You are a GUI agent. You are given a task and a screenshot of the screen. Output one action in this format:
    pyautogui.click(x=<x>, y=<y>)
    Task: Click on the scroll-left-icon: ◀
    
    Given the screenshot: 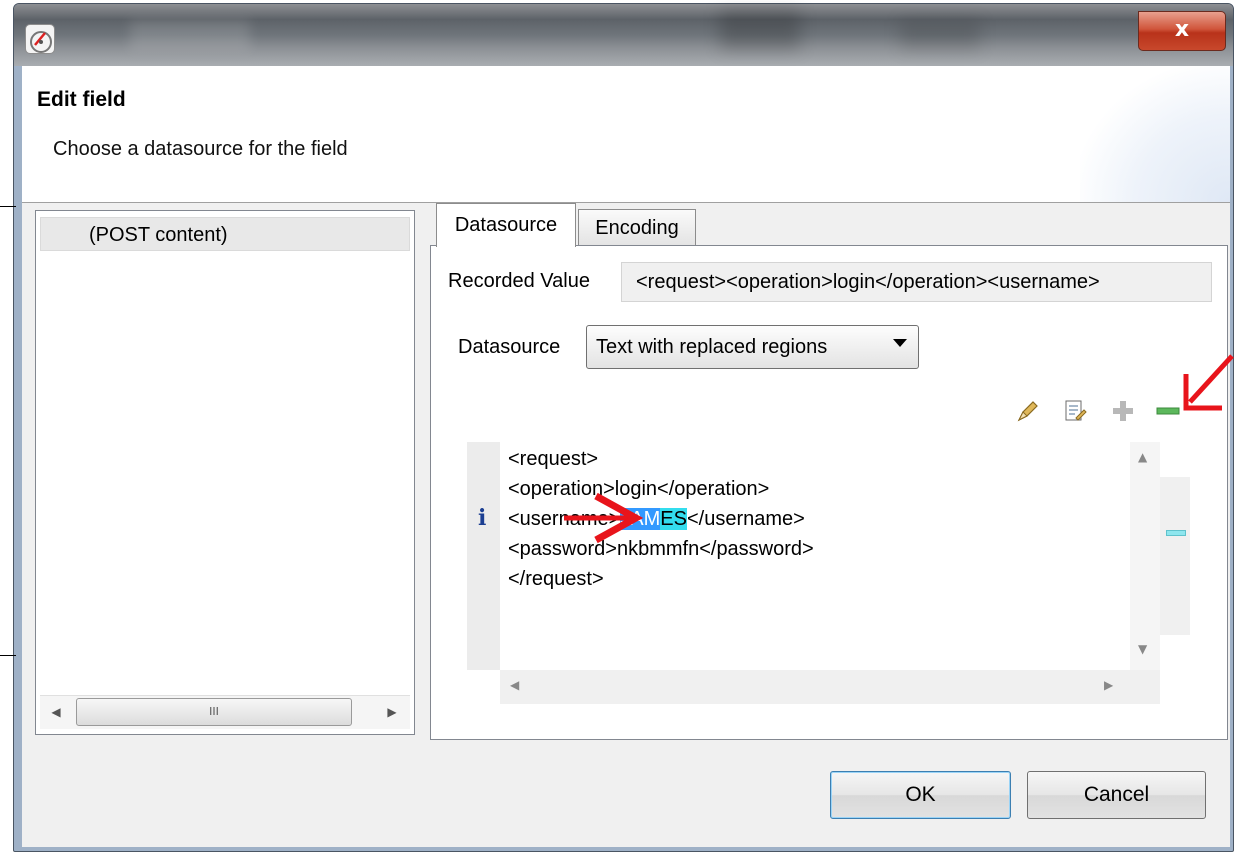 What is the action you would take?
    pyautogui.click(x=56, y=712)
    